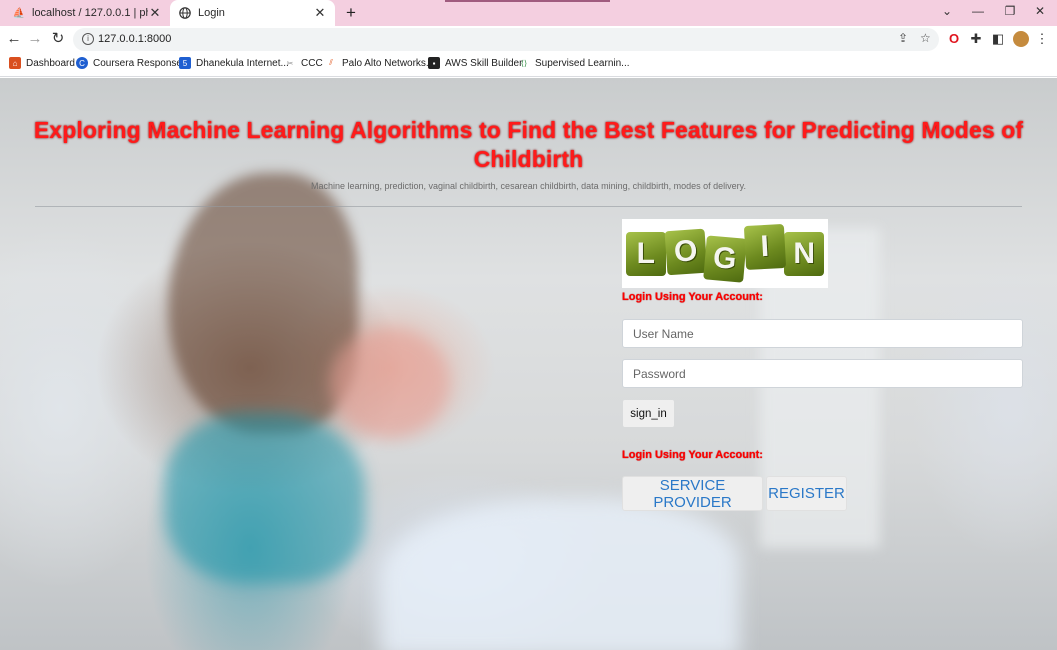 Image resolution: width=1057 pixels, height=650 pixels. What do you see at coordinates (764, 246) in the screenshot?
I see `logo-cube: I` at bounding box center [764, 246].